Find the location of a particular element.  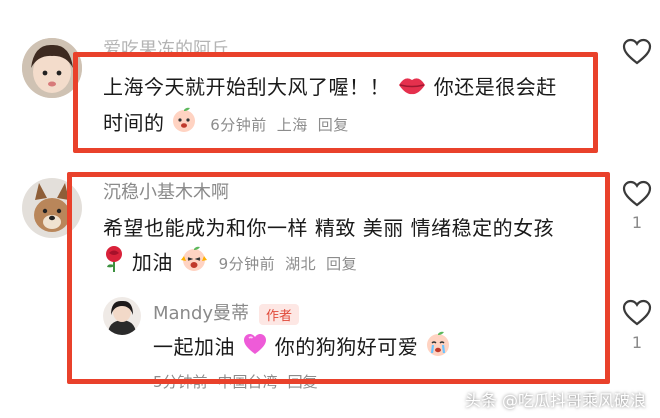

watermark: 头条 @吃瓜抖哥乘风破浪 is located at coordinates (555, 400).